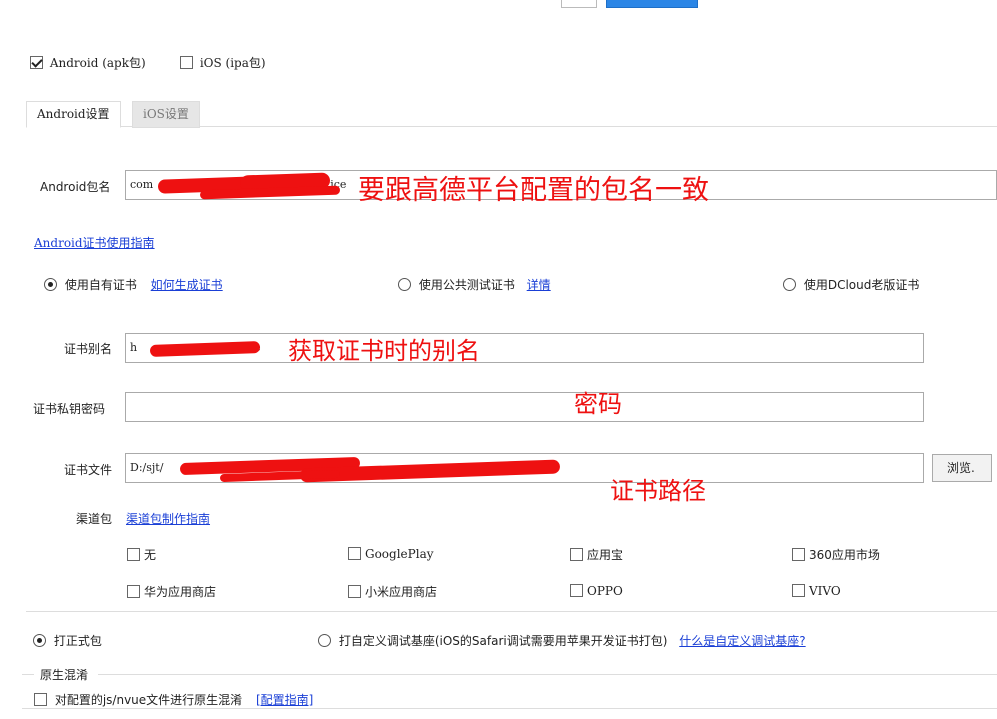 The width and height of the screenshot is (997, 719). I want to click on channel-360: 360应用市场, so click(836, 554).